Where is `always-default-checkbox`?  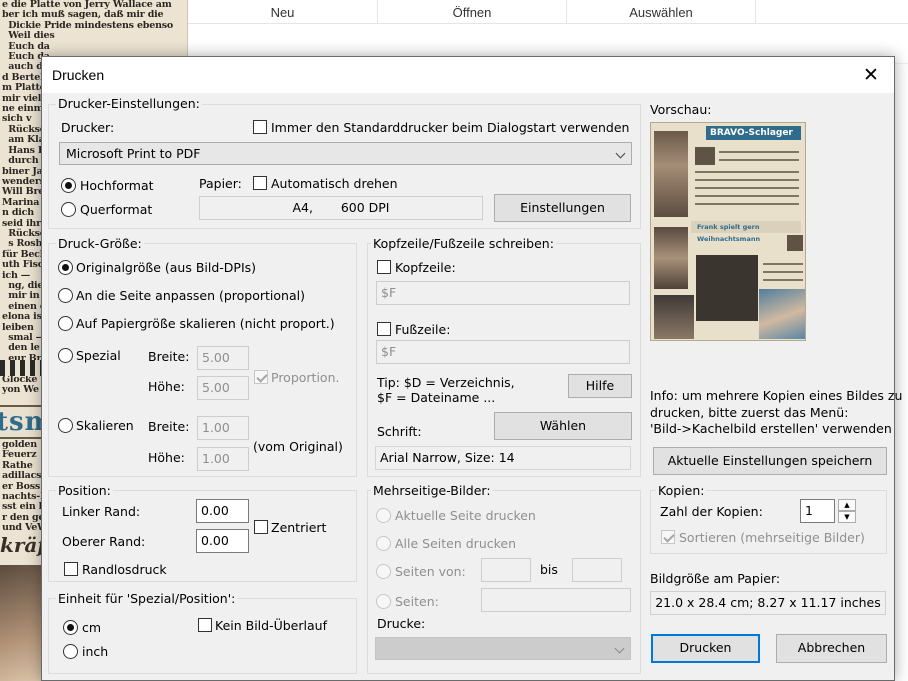
always-default-checkbox is located at coordinates (260, 127).